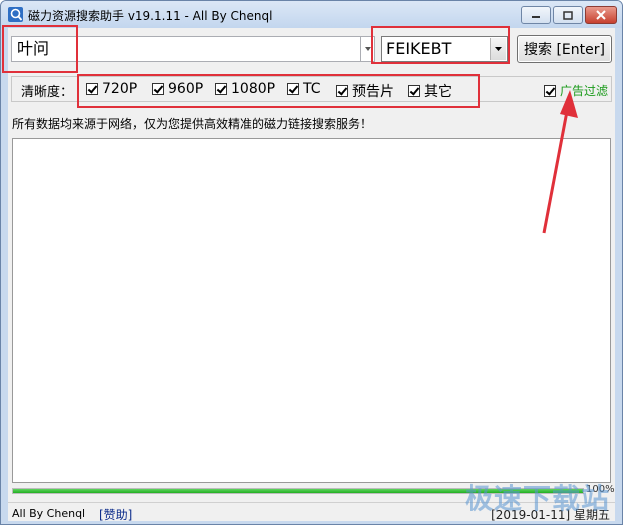 The image size is (623, 525). What do you see at coordinates (537, 498) in the screenshot?
I see `watermark: 极速下载站` at bounding box center [537, 498].